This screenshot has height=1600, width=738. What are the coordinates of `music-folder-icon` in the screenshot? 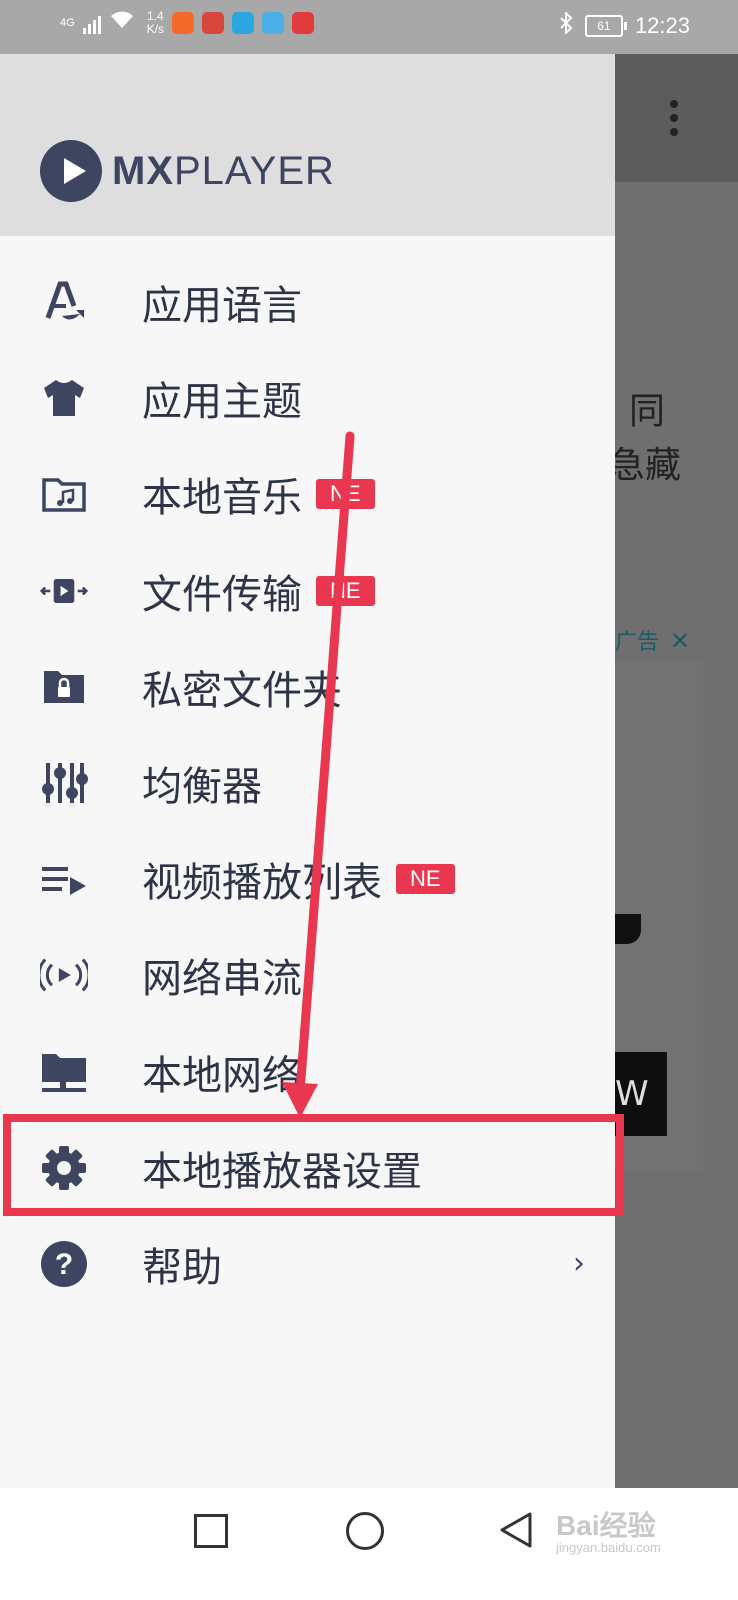 It's located at (64, 494).